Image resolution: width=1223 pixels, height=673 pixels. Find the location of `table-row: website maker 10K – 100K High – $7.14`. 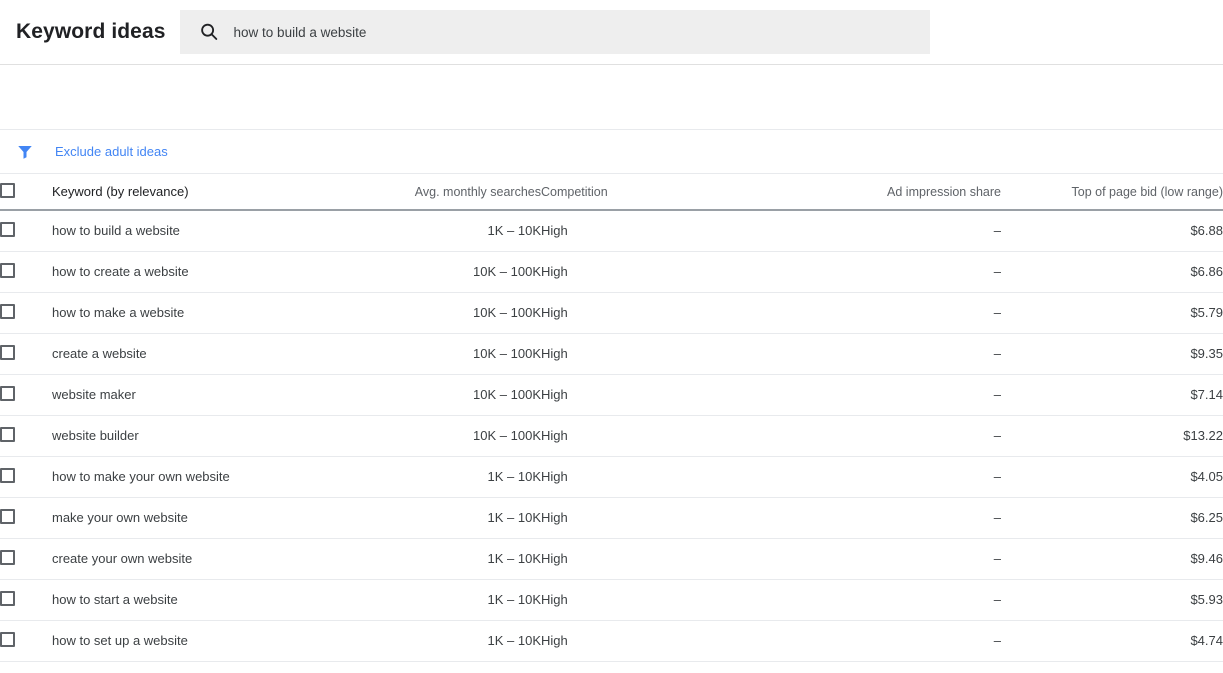

table-row: website maker 10K – 100K High – $7.14 is located at coordinates (611, 394).